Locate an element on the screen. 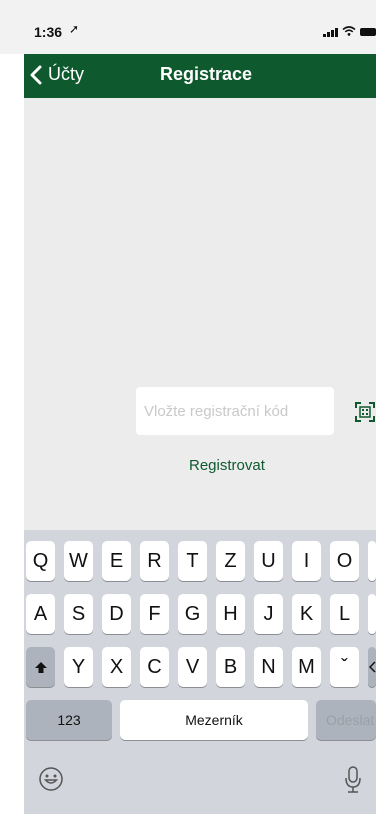 The height and width of the screenshot is (814, 376). backspace-icon is located at coordinates (372, 667).